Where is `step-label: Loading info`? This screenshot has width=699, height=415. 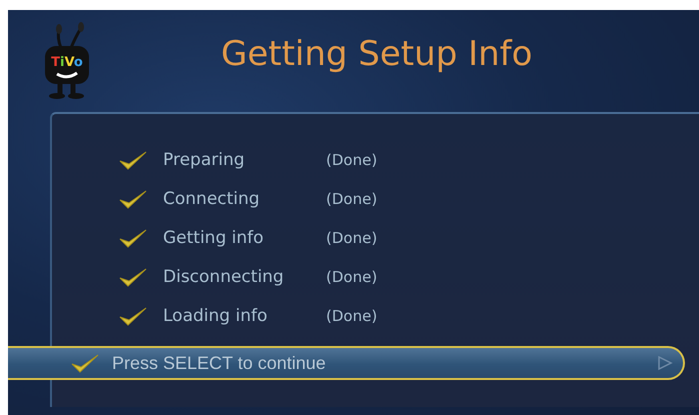
step-label: Loading info is located at coordinates (215, 316).